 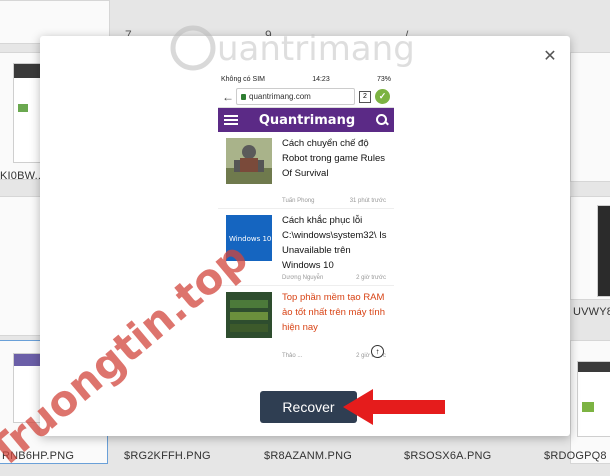 I want to click on scroll-to-top-icon: ↑, so click(x=377, y=351).